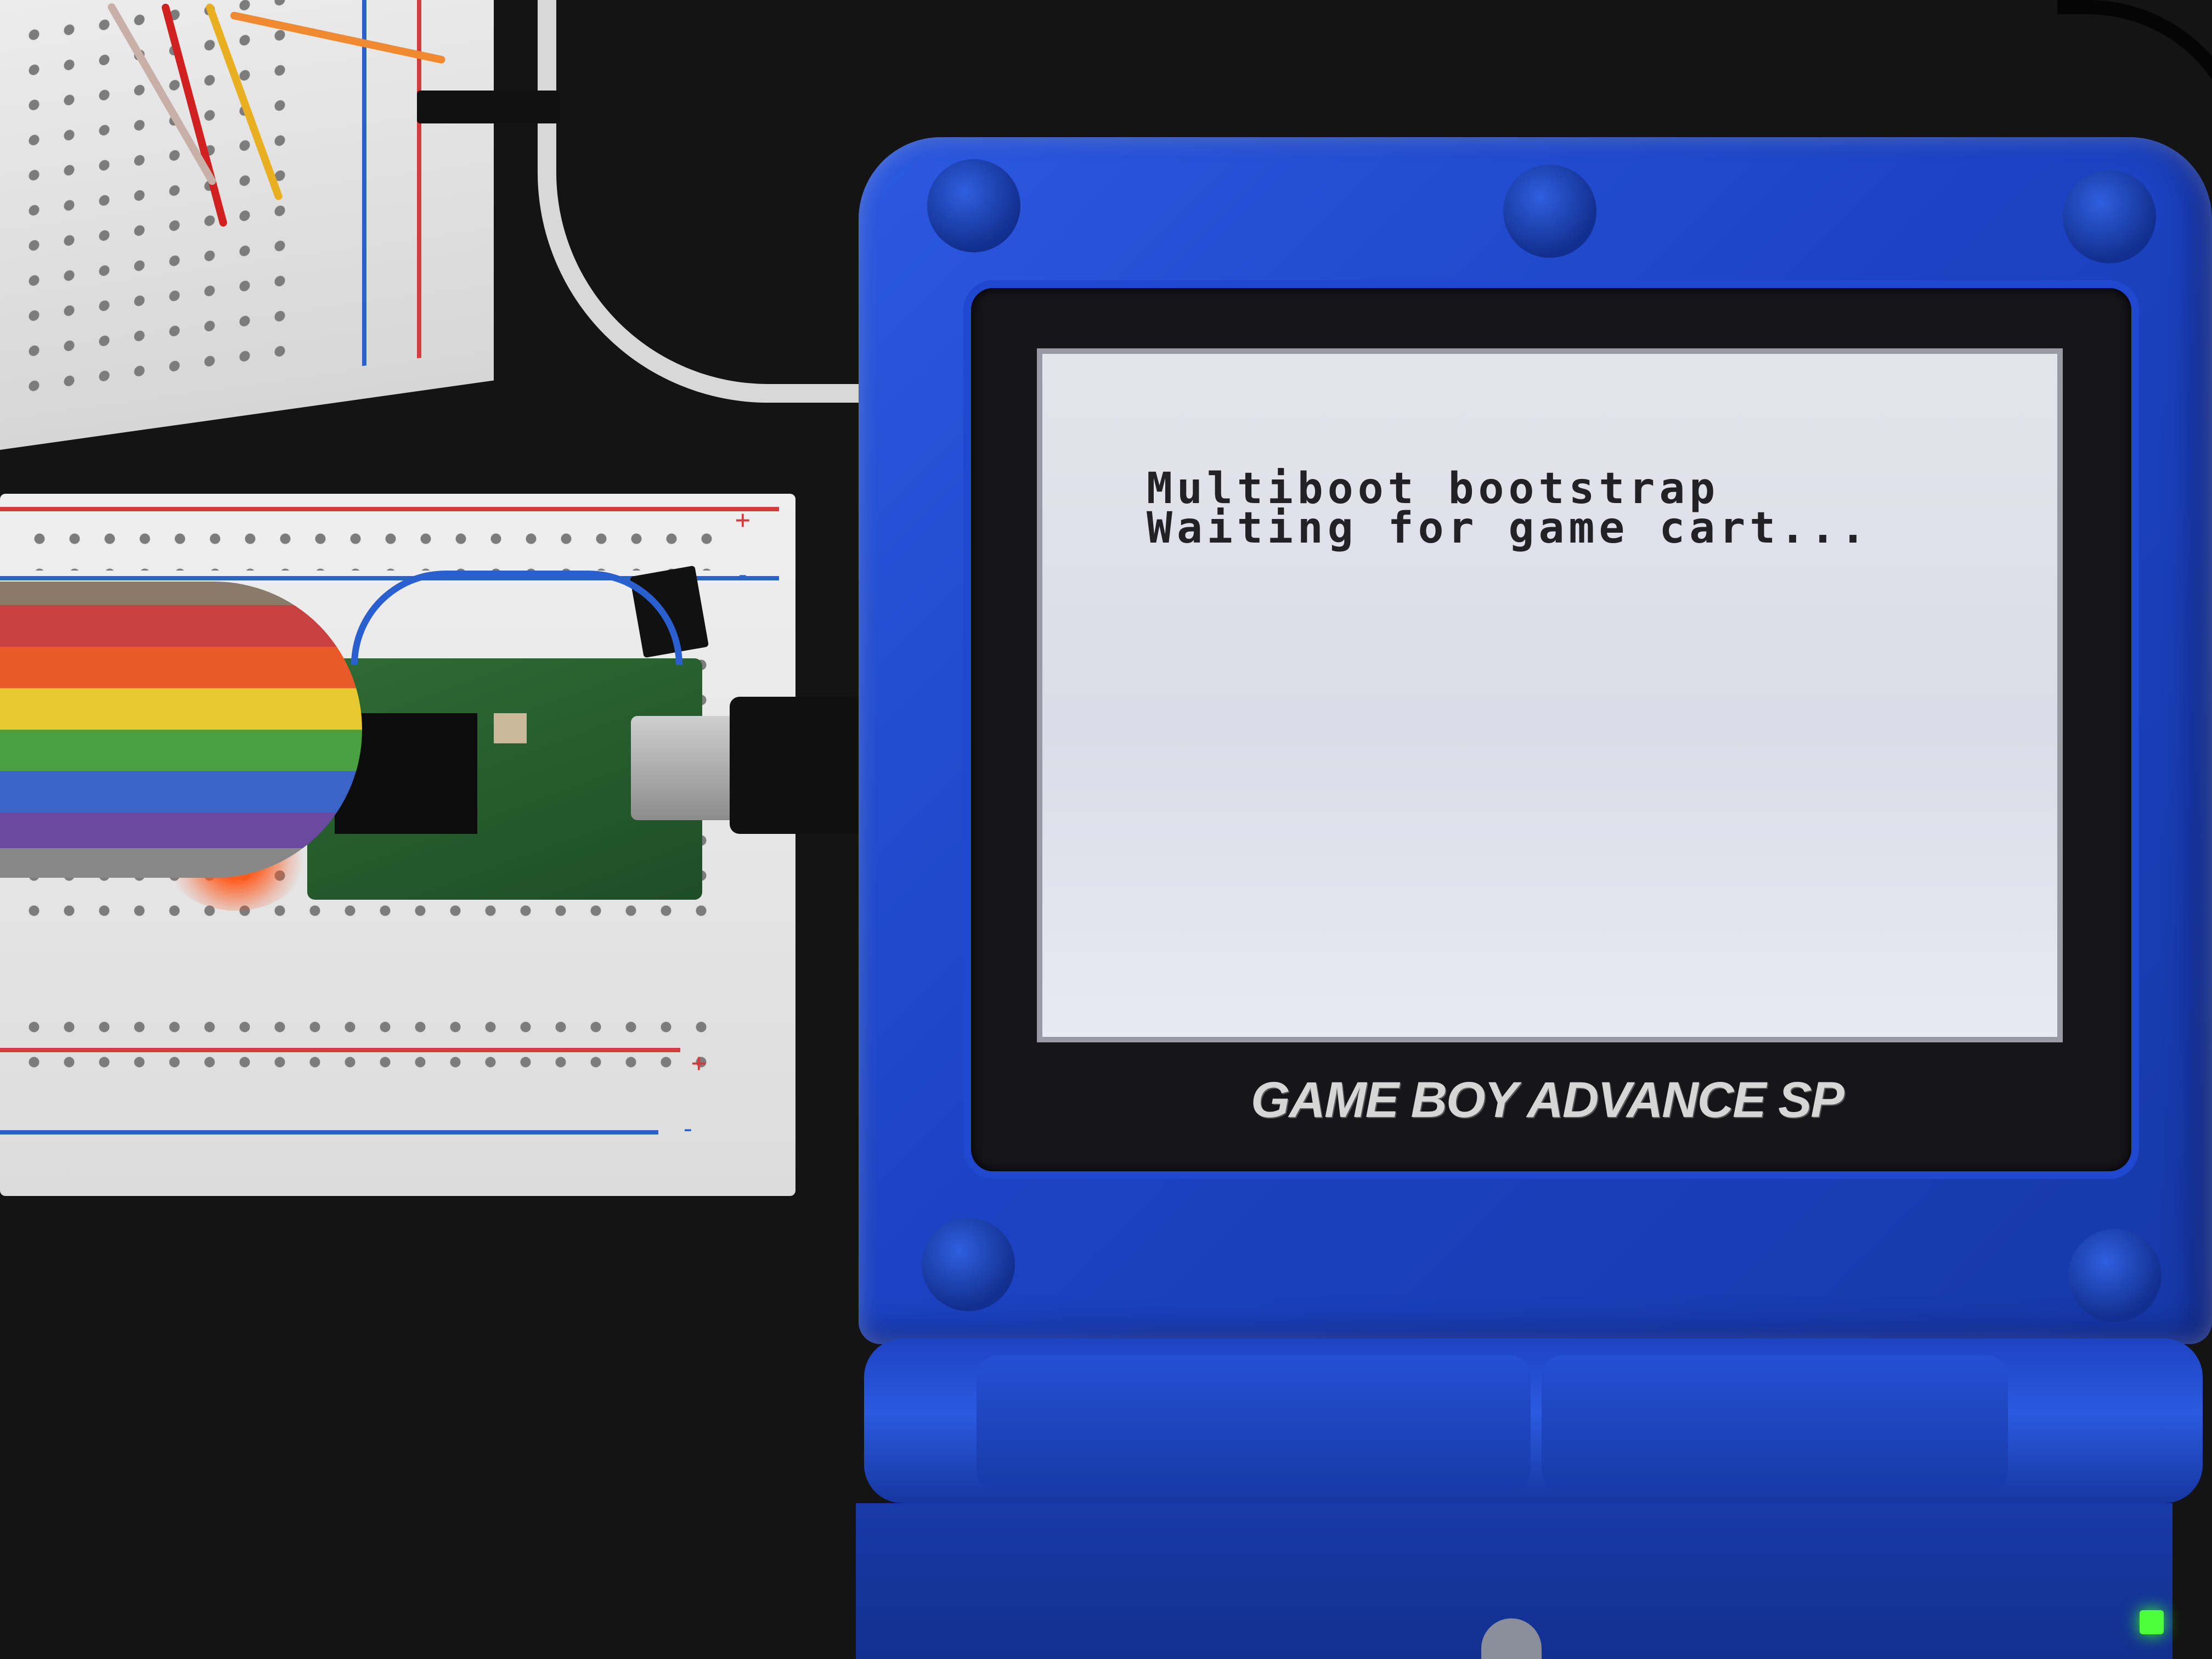 Image resolution: width=2212 pixels, height=1659 pixels. What do you see at coordinates (969, 1264) in the screenshot?
I see `screw-cover-bottom-left` at bounding box center [969, 1264].